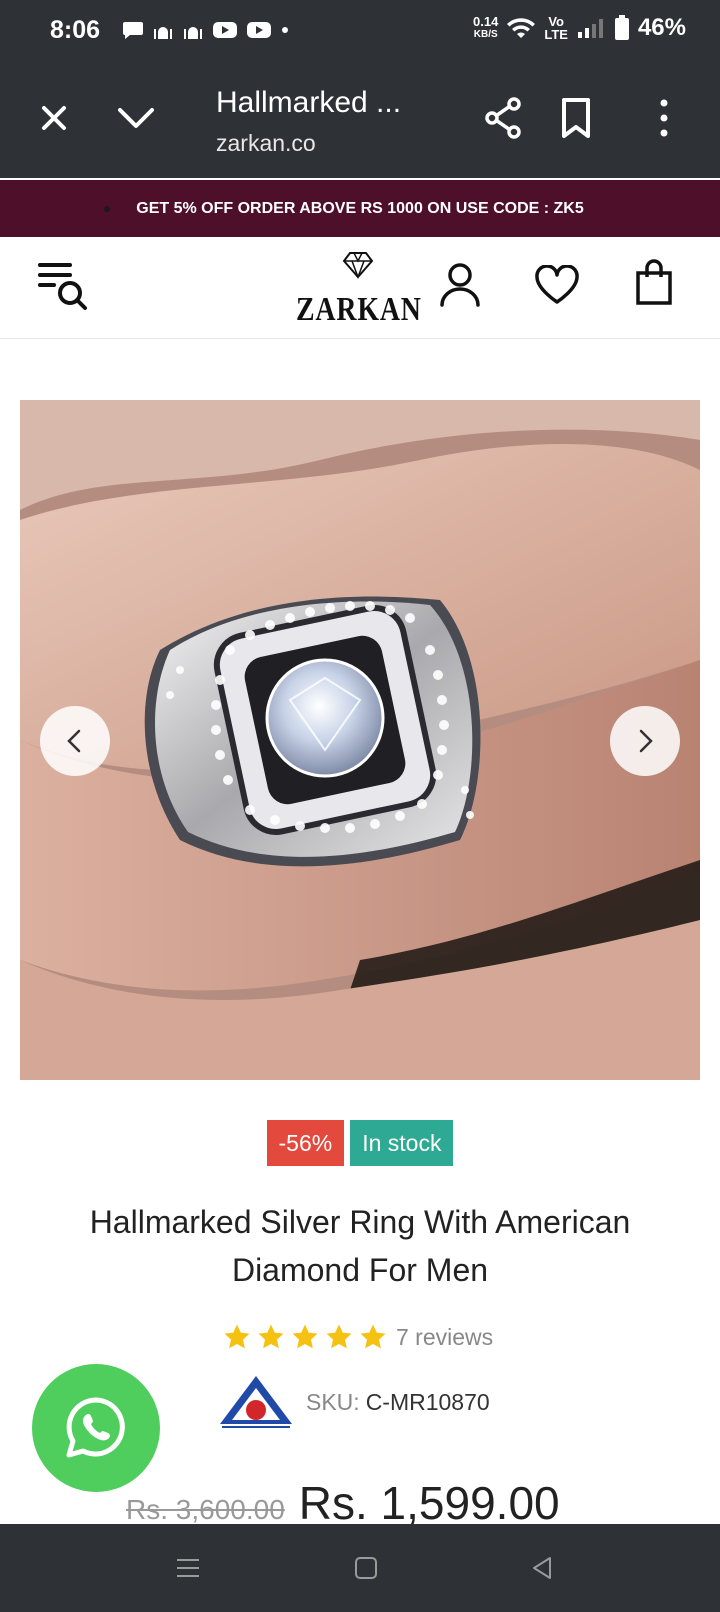  I want to click on product-badges: -56% In stock, so click(360, 1143).